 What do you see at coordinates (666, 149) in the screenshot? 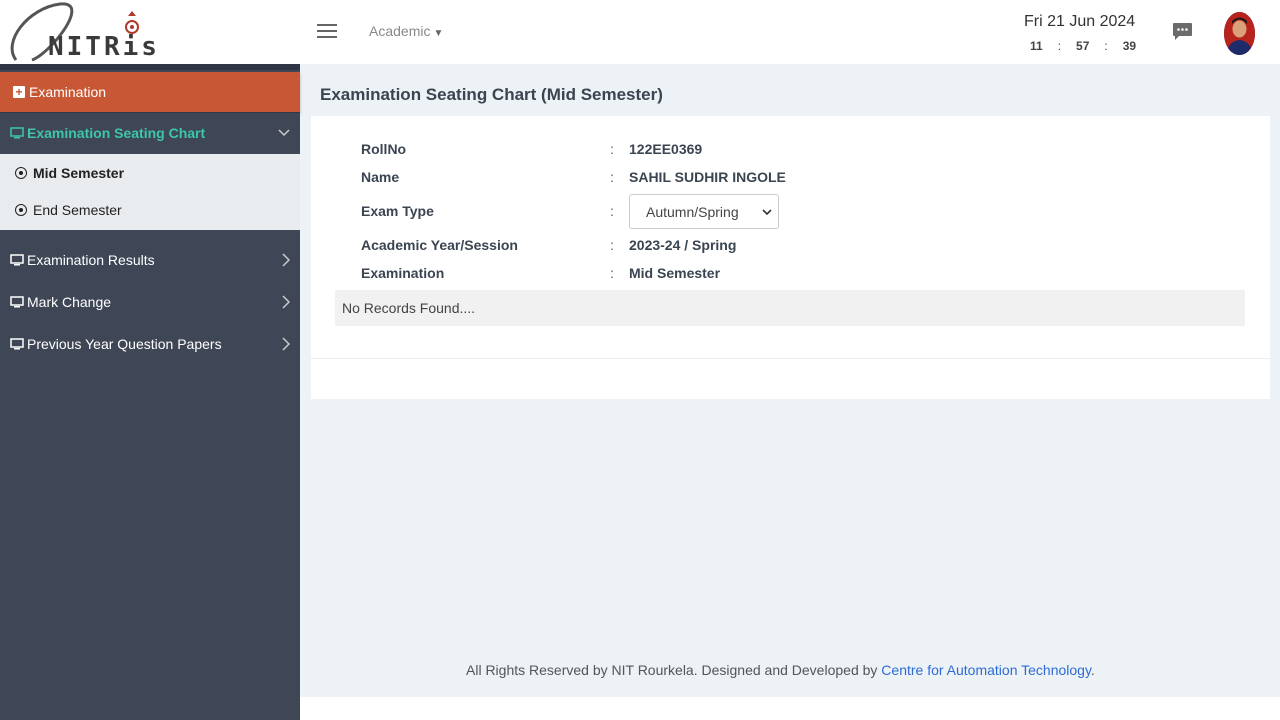
I see `field-value: 122EE0369` at bounding box center [666, 149].